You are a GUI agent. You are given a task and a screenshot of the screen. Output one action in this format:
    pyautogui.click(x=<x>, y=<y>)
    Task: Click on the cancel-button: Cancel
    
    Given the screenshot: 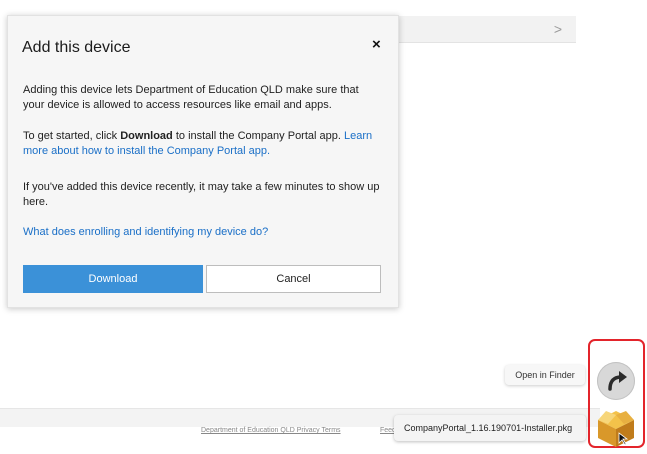 What is the action you would take?
    pyautogui.click(x=293, y=279)
    